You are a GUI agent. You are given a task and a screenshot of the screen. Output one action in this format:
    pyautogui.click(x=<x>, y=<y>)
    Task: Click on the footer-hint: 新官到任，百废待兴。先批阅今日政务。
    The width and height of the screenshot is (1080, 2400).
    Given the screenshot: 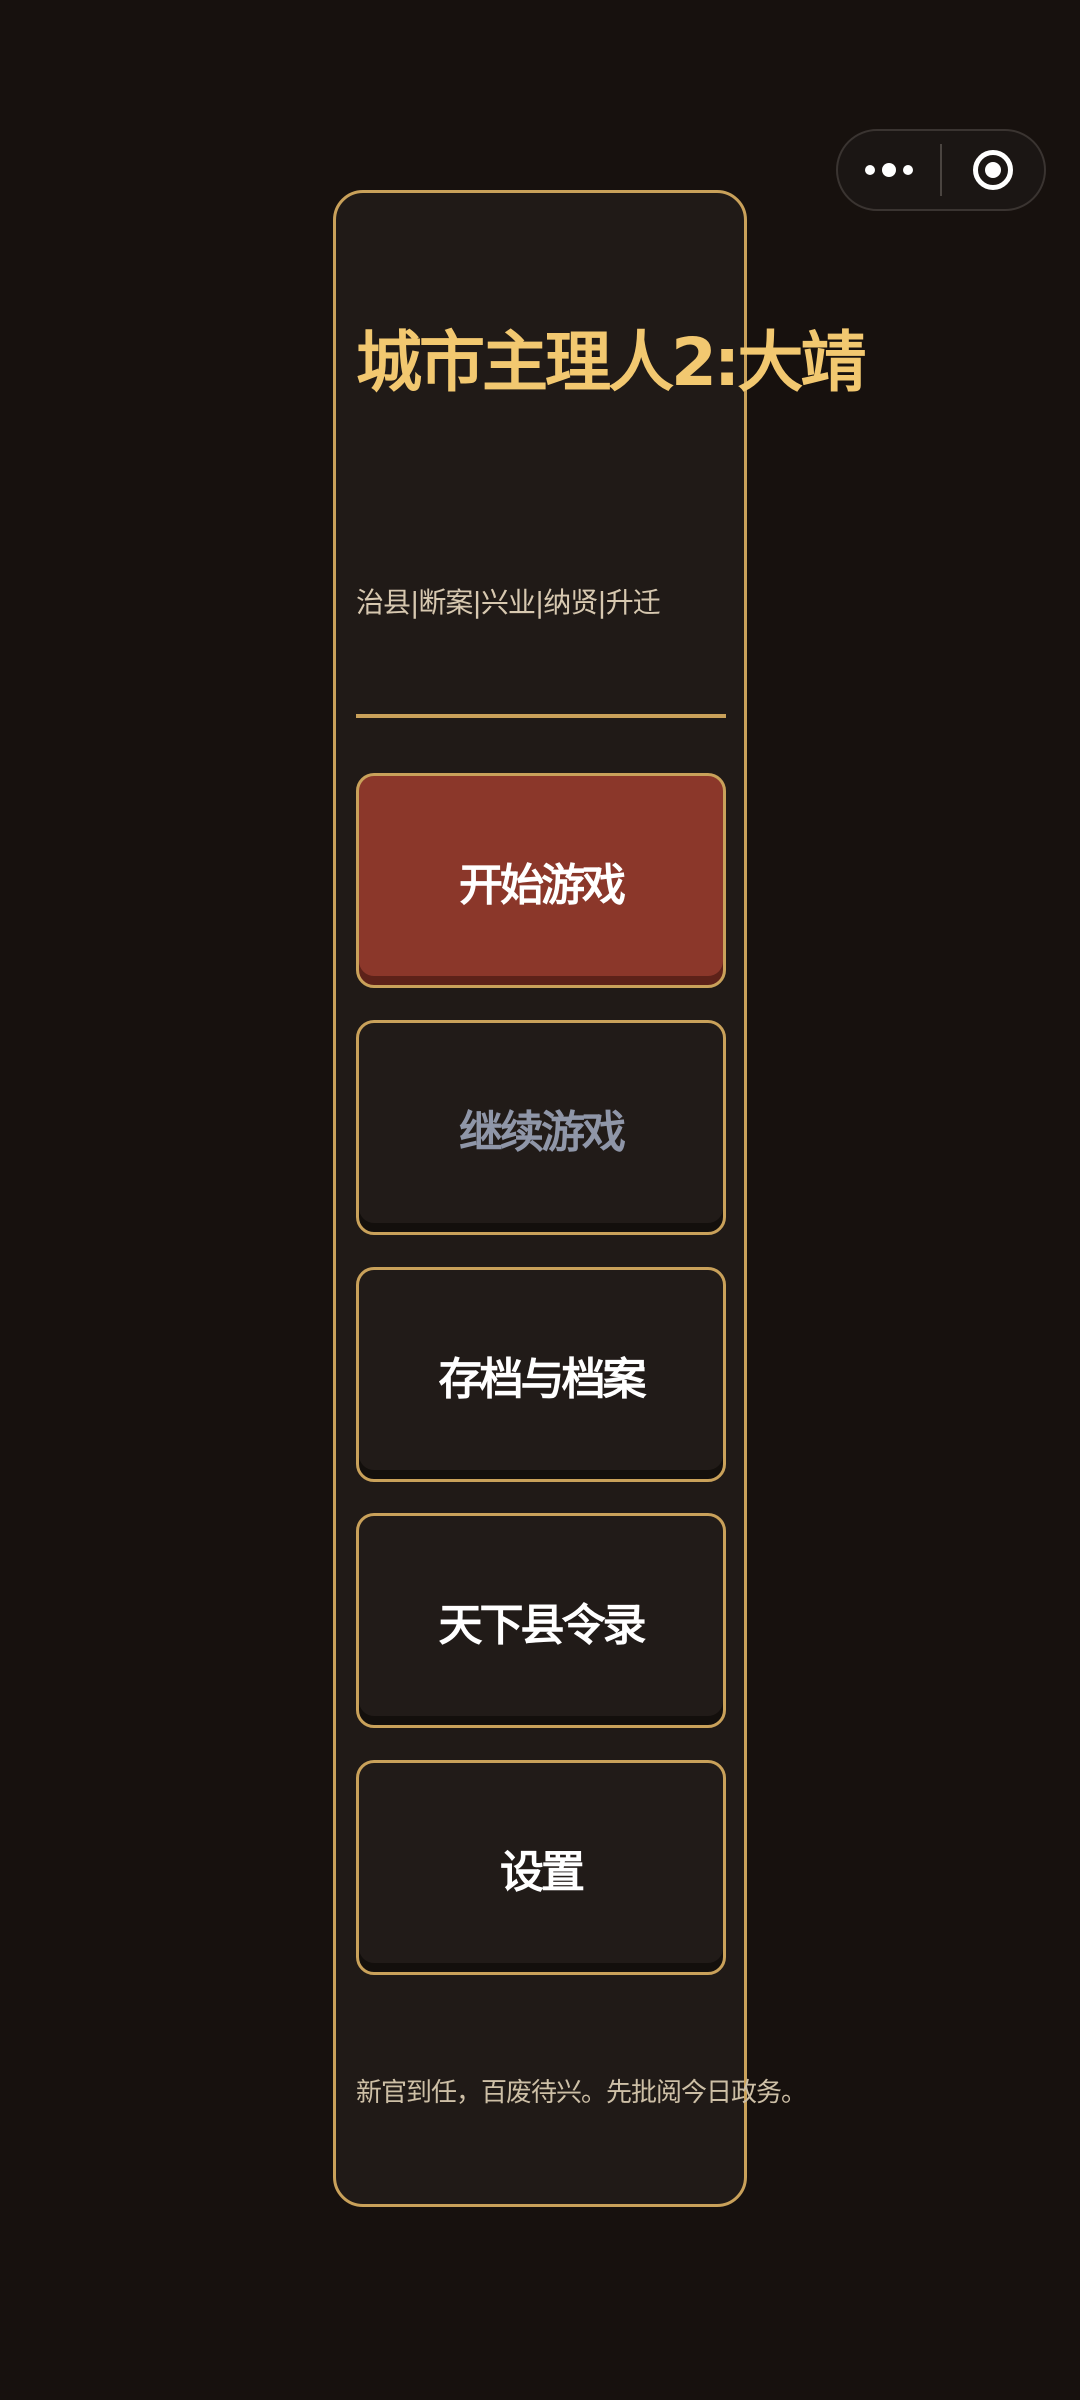 What is the action you would take?
    pyautogui.click(x=581, y=2093)
    